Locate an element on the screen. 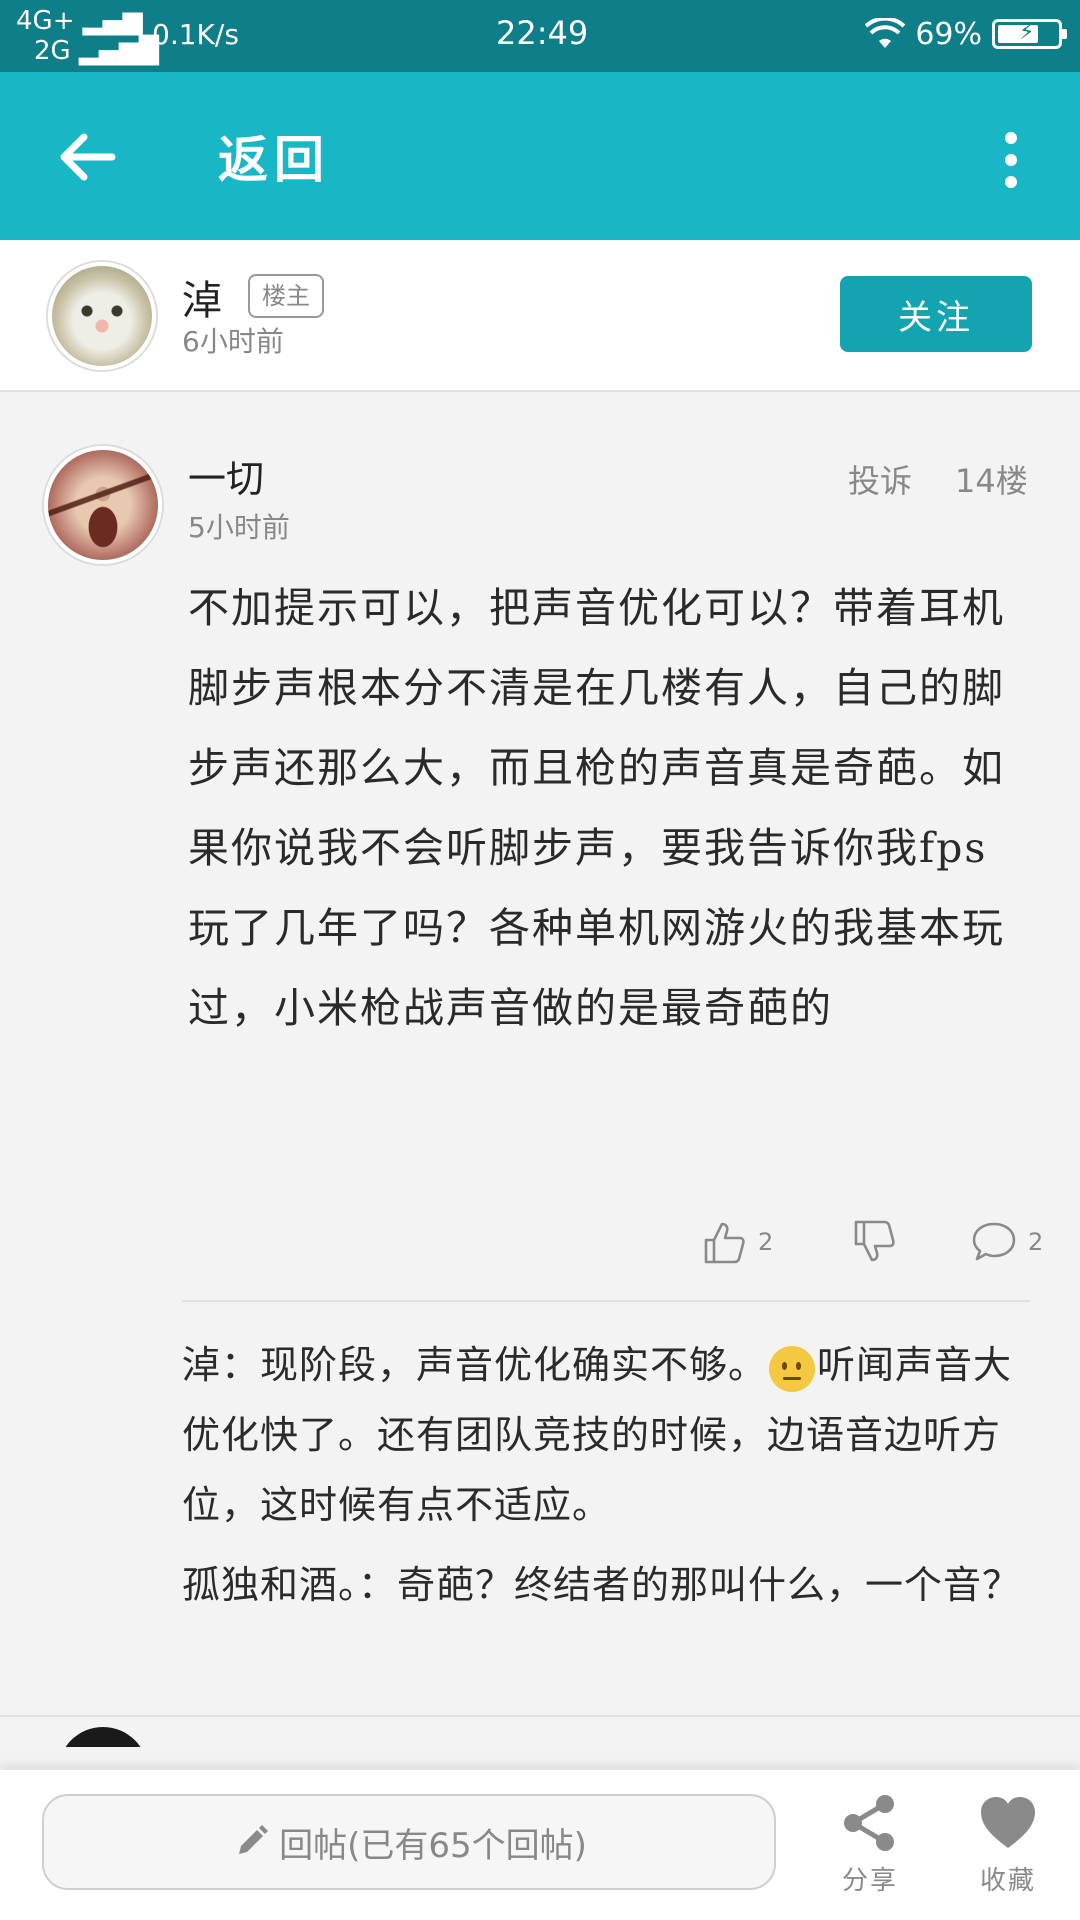  battery-icon: ⚡ is located at coordinates (1029, 34).